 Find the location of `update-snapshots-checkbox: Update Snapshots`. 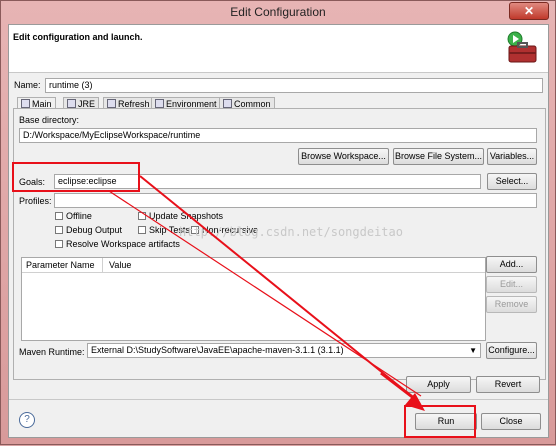

update-snapshots-checkbox: Update Snapshots is located at coordinates (180, 216).